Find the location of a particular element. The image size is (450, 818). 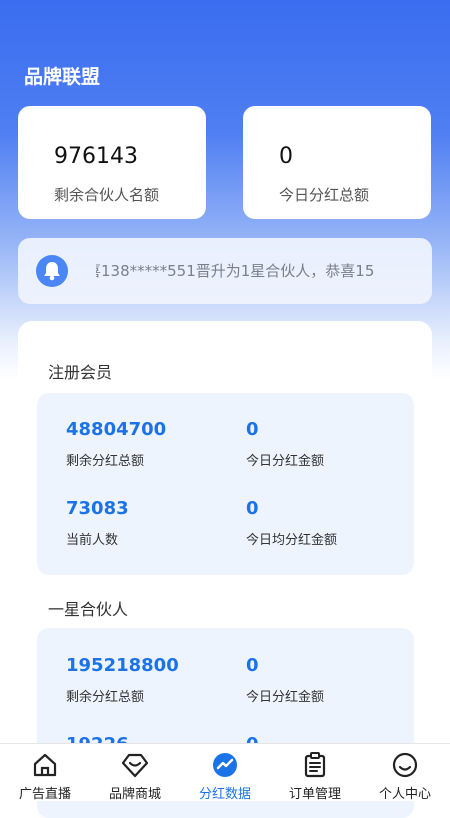

tab-label: 广告直播 is located at coordinates (44, 794).